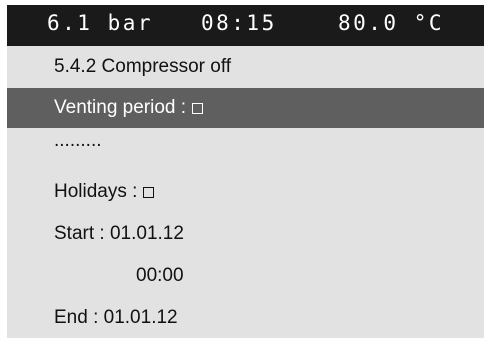 The height and width of the screenshot is (338, 491). What do you see at coordinates (160, 275) in the screenshot?
I see `start-time-label: 00:00` at bounding box center [160, 275].